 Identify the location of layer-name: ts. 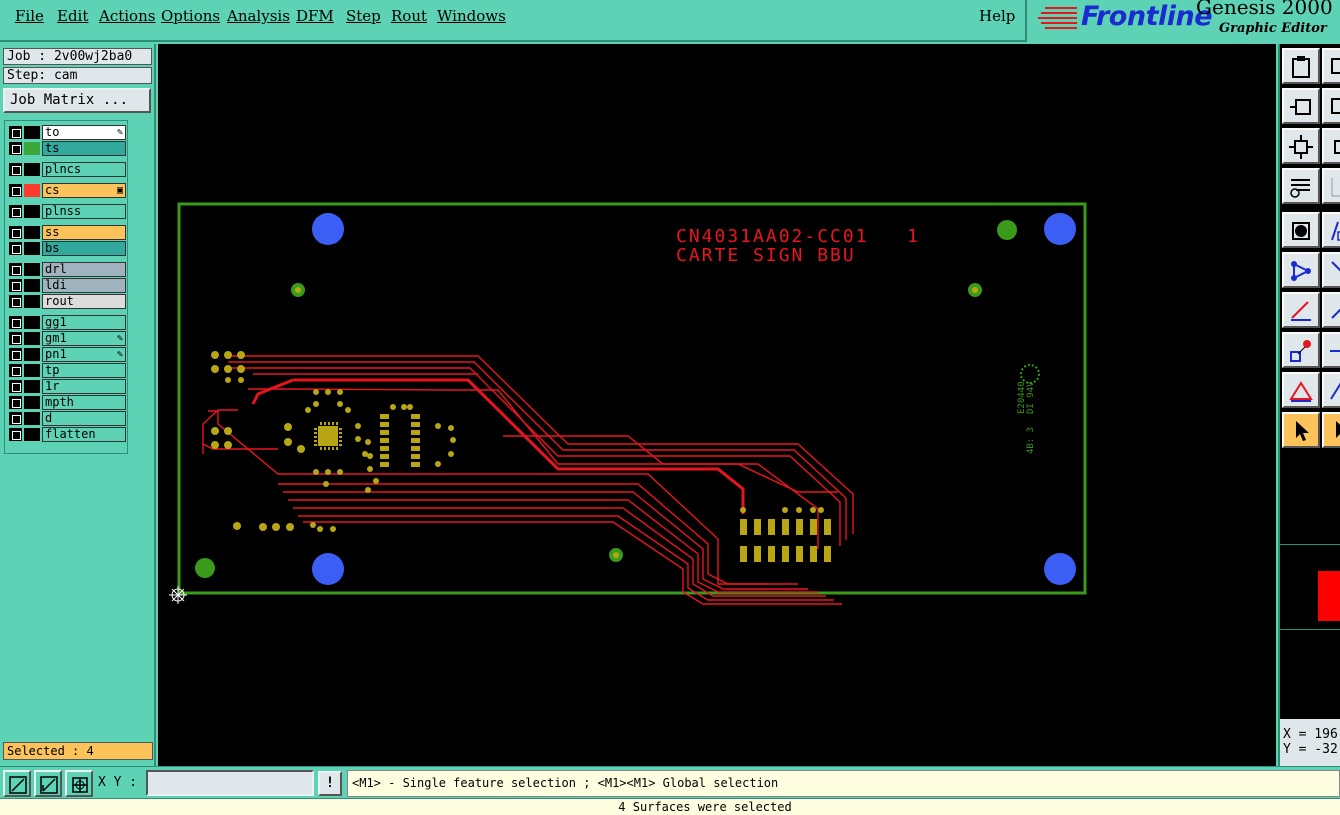
(84, 148).